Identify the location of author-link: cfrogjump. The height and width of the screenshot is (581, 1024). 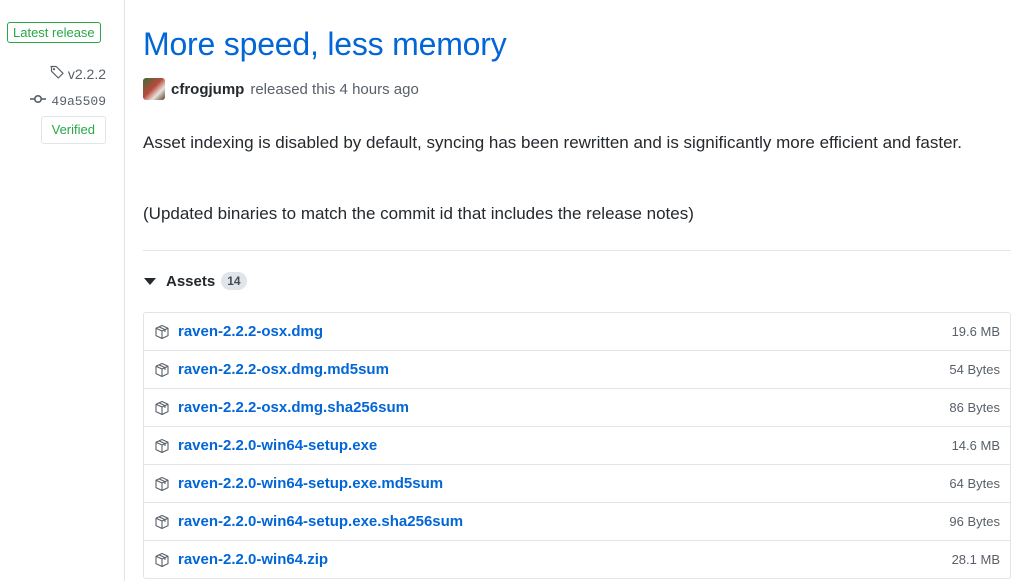
(207, 89).